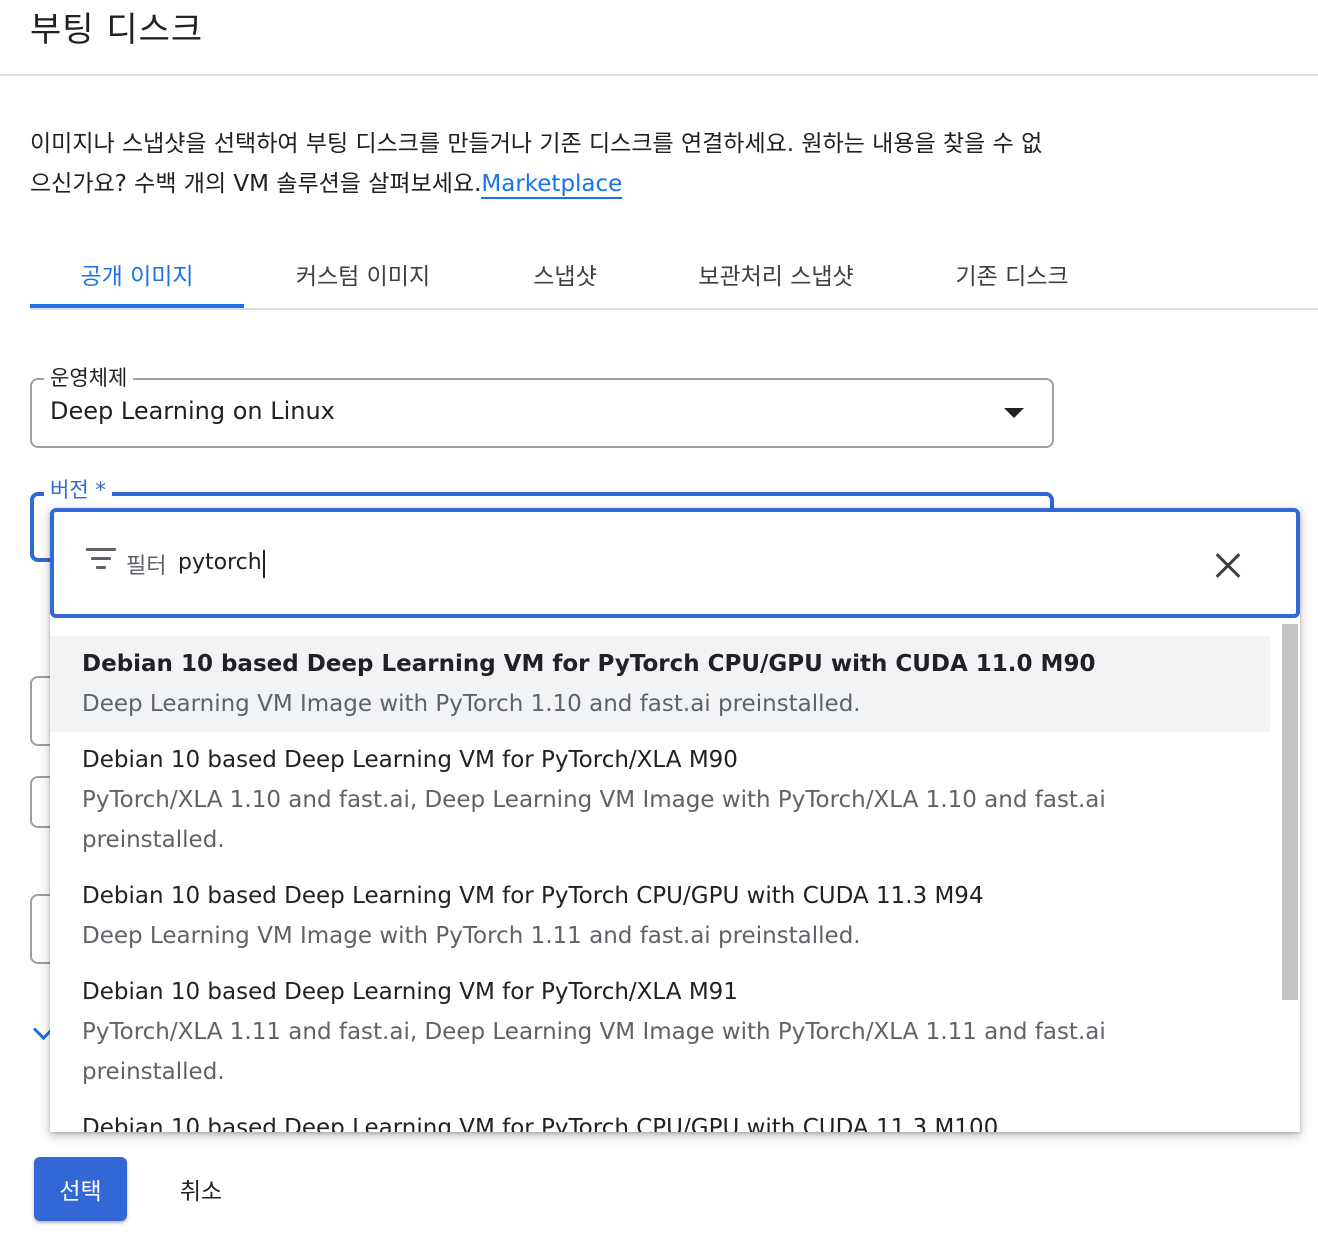  Describe the element at coordinates (1228, 566) in the screenshot. I see `close-icon` at that location.